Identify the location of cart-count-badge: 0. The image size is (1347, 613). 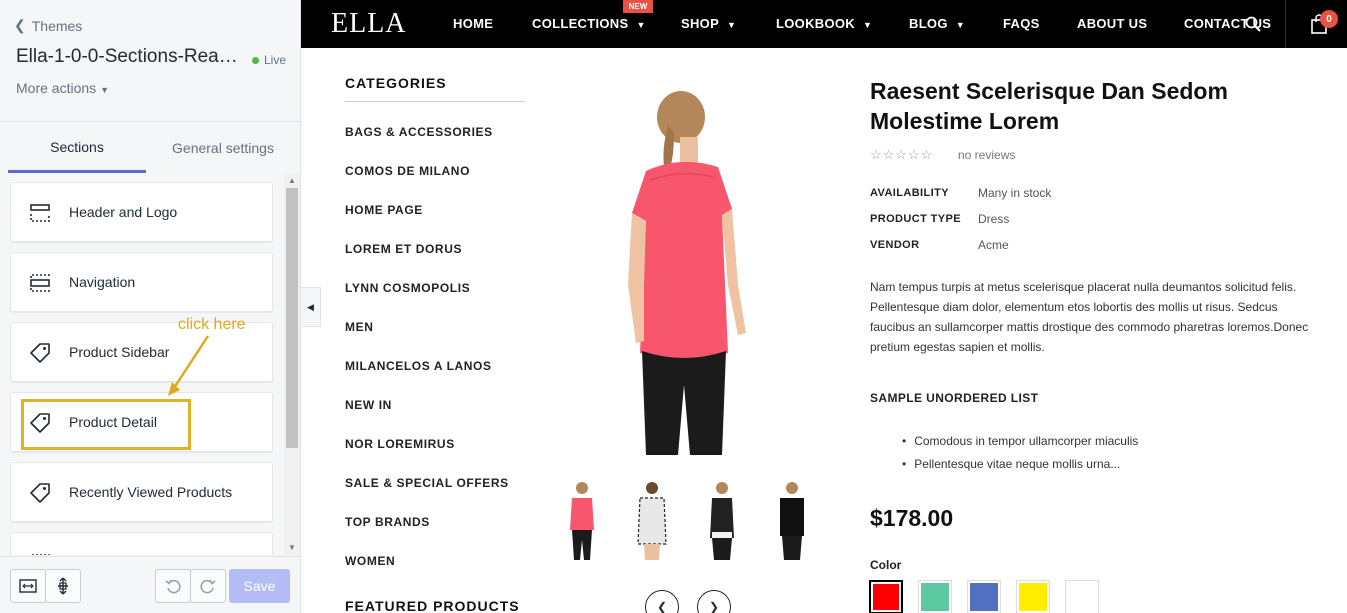
(1329, 19).